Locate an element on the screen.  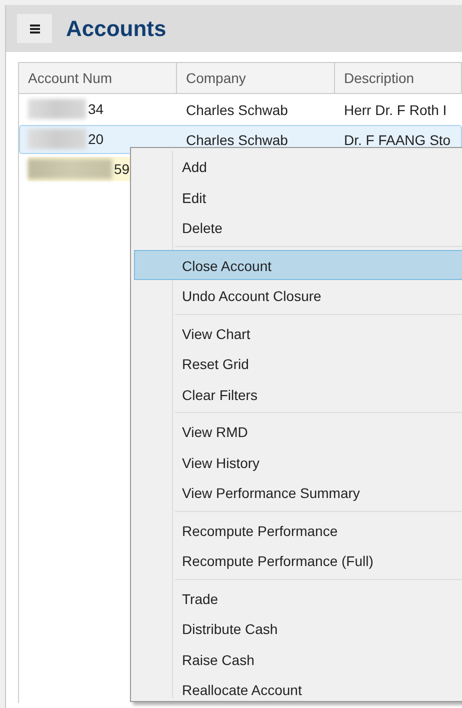
account-cell: 34 is located at coordinates (70, 109).